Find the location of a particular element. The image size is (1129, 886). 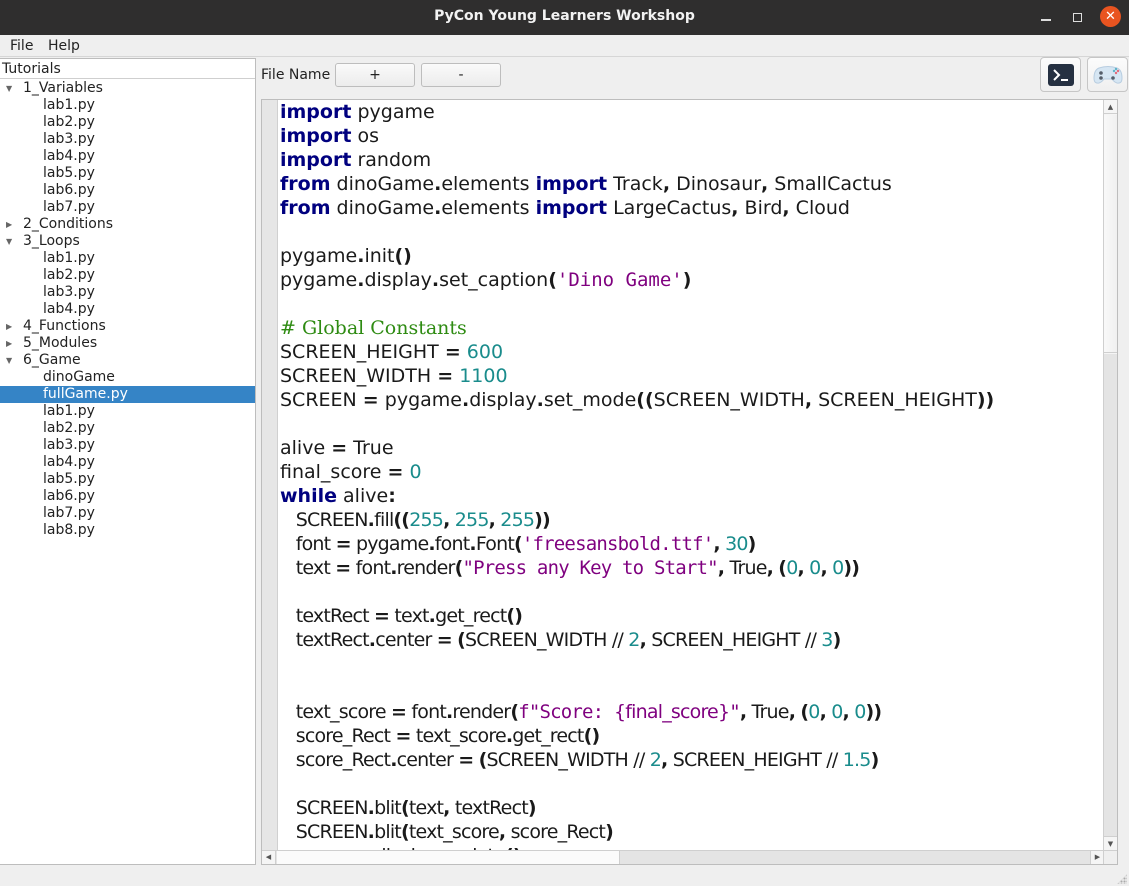

scroll-left-icon: ◀ is located at coordinates (269, 857).